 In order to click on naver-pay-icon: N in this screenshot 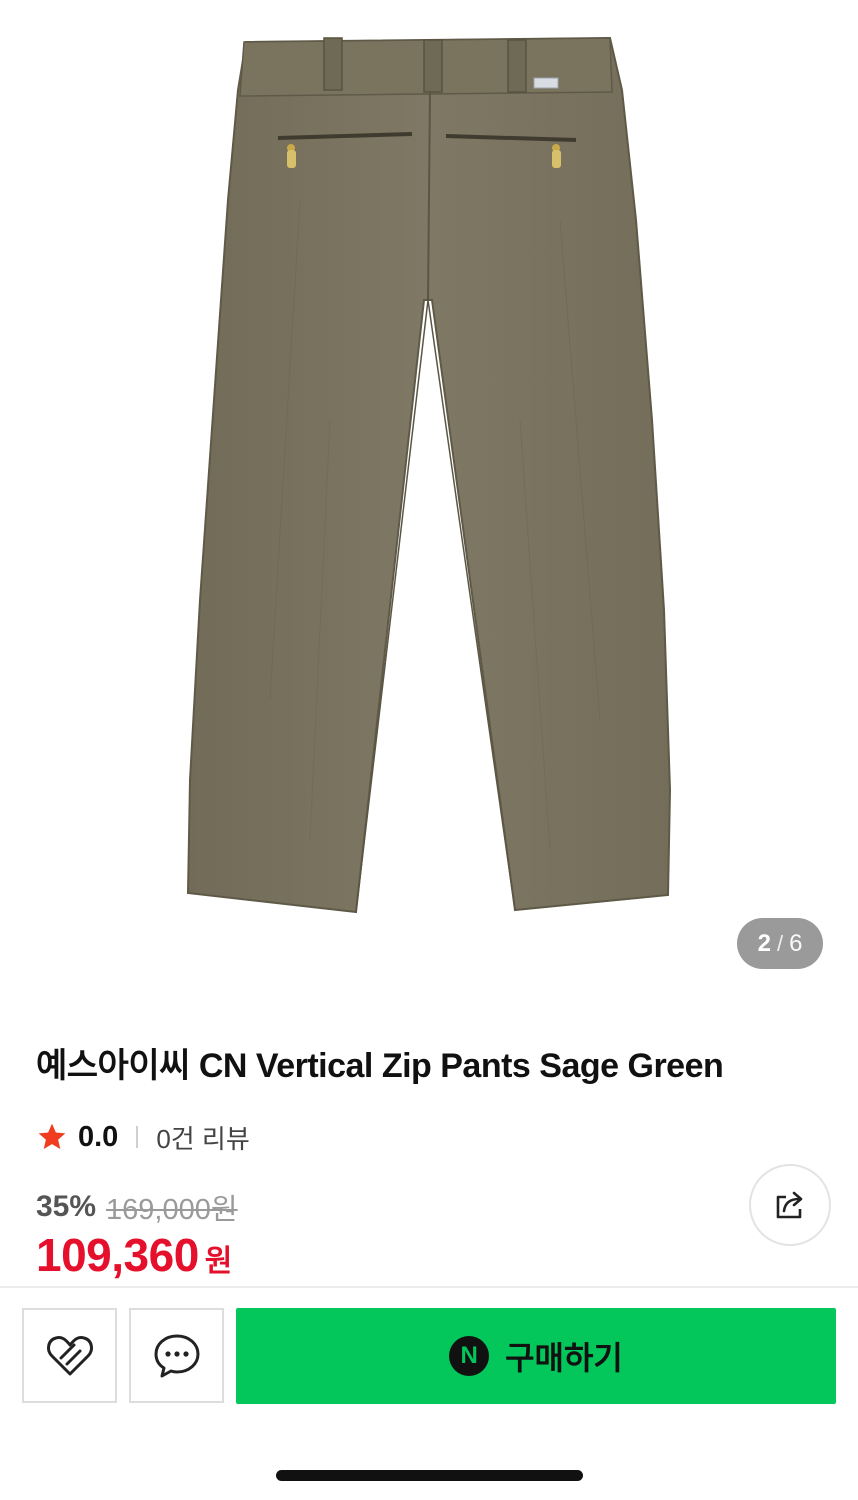, I will do `click(469, 1356)`.